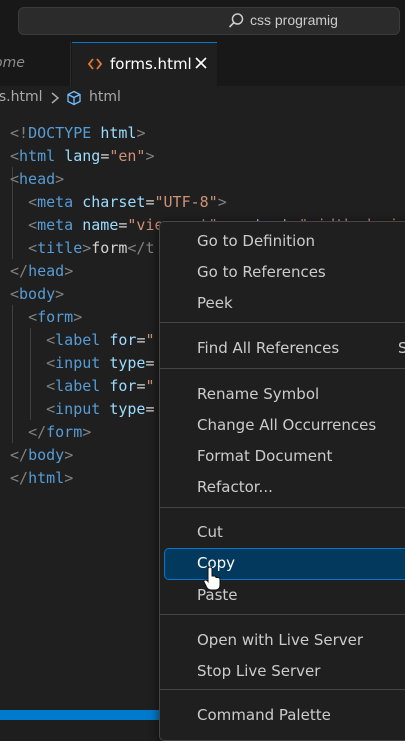 Image resolution: width=405 pixels, height=741 pixels. I want to click on menu-item-go-to-definition: Go to Definition, so click(285, 242).